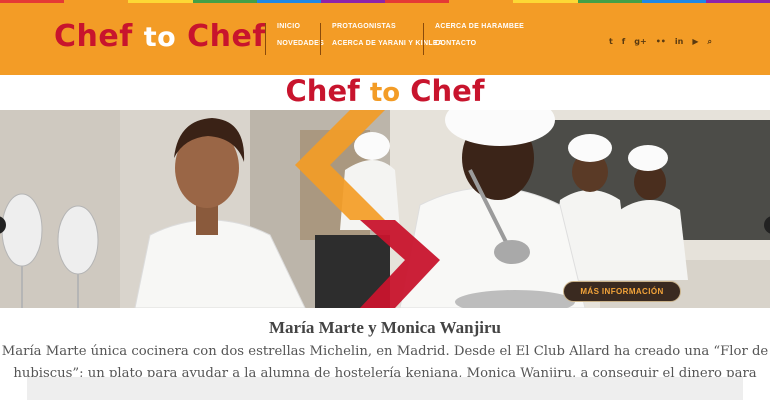 This screenshot has width=770, height=400. What do you see at coordinates (300, 48) in the screenshot?
I see `nav-item-novedades: NOVEDADES` at bounding box center [300, 48].